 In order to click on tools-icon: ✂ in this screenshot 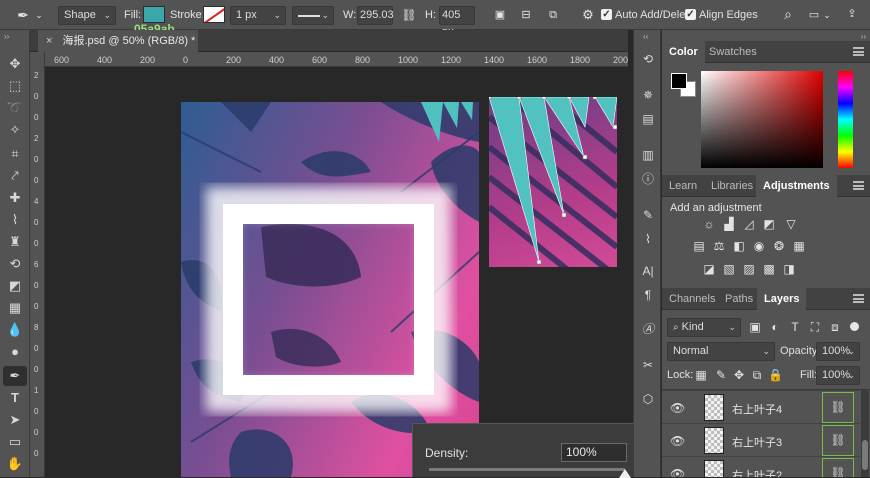, I will do `click(648, 365)`.